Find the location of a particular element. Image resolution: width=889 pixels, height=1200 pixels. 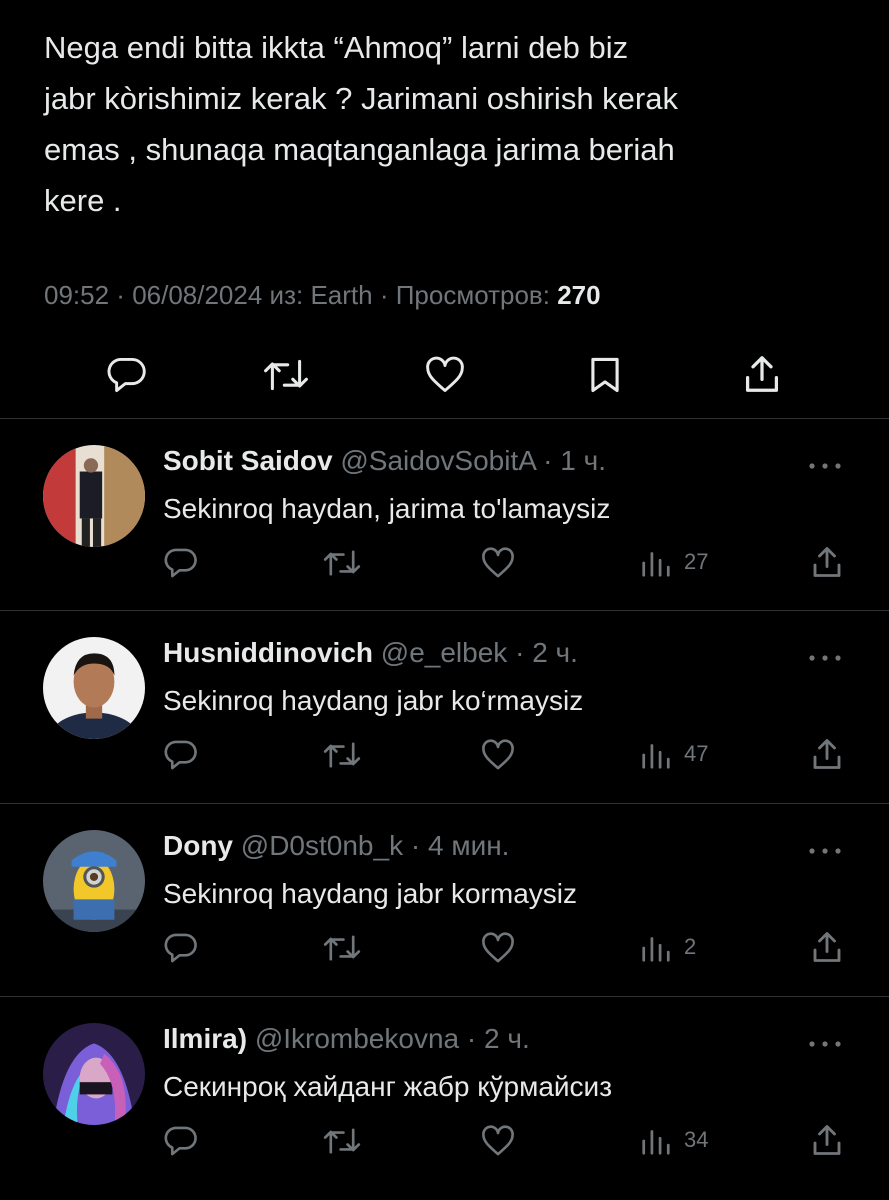

tweet-source: Earth is located at coordinates (341, 295).